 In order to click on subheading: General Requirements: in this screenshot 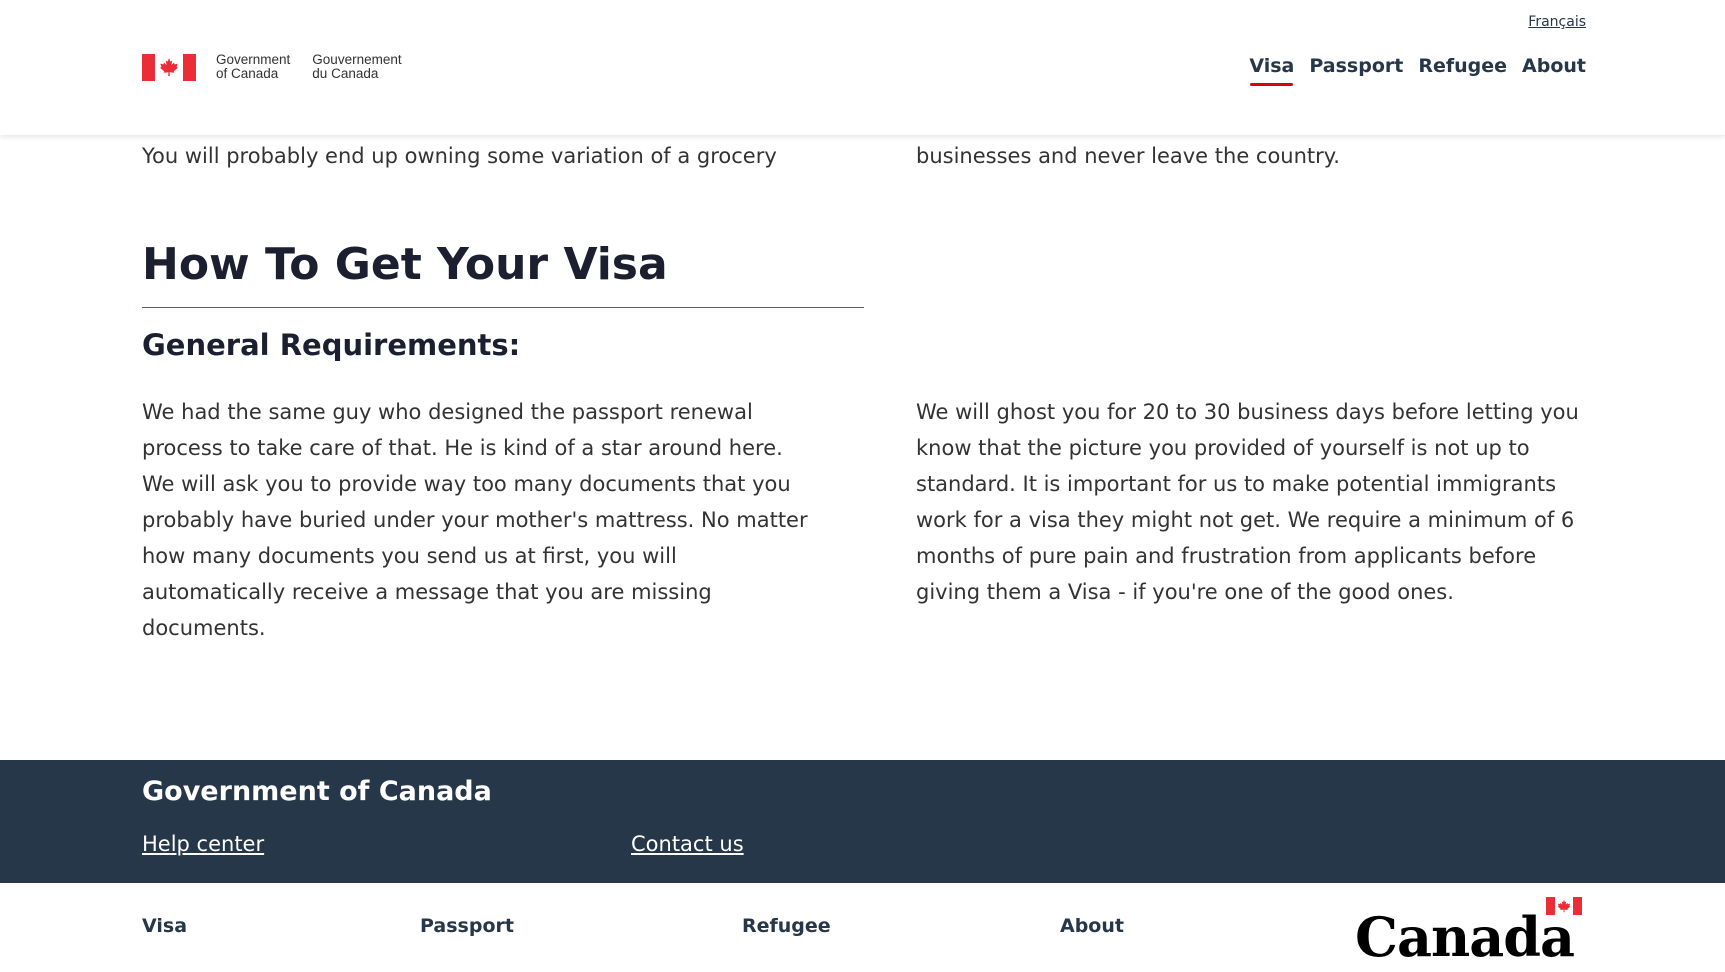, I will do `click(331, 345)`.